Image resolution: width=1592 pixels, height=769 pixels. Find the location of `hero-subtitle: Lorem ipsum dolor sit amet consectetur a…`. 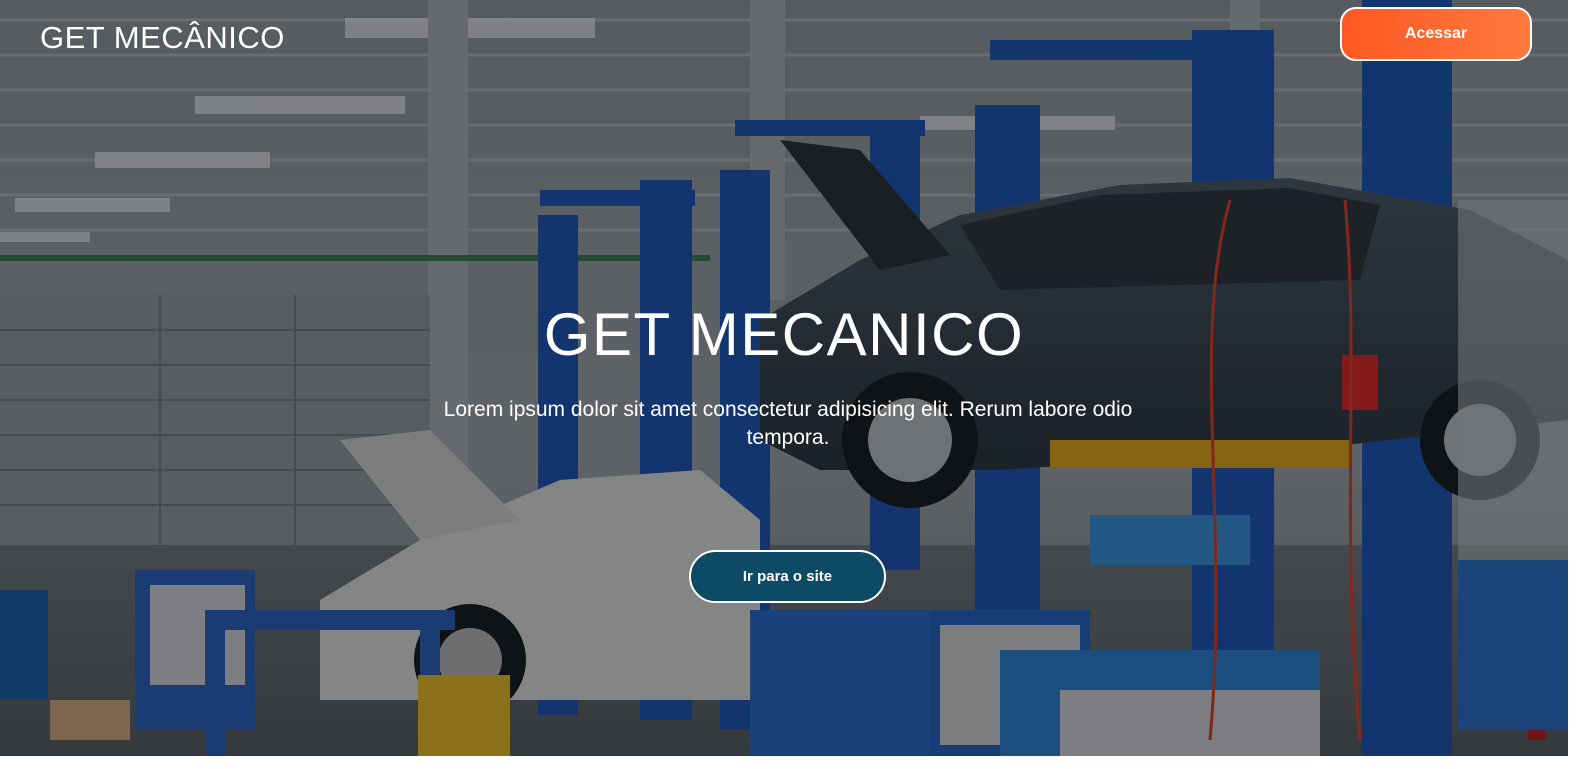

hero-subtitle: Lorem ipsum dolor sit amet consectetur a… is located at coordinates (788, 423).